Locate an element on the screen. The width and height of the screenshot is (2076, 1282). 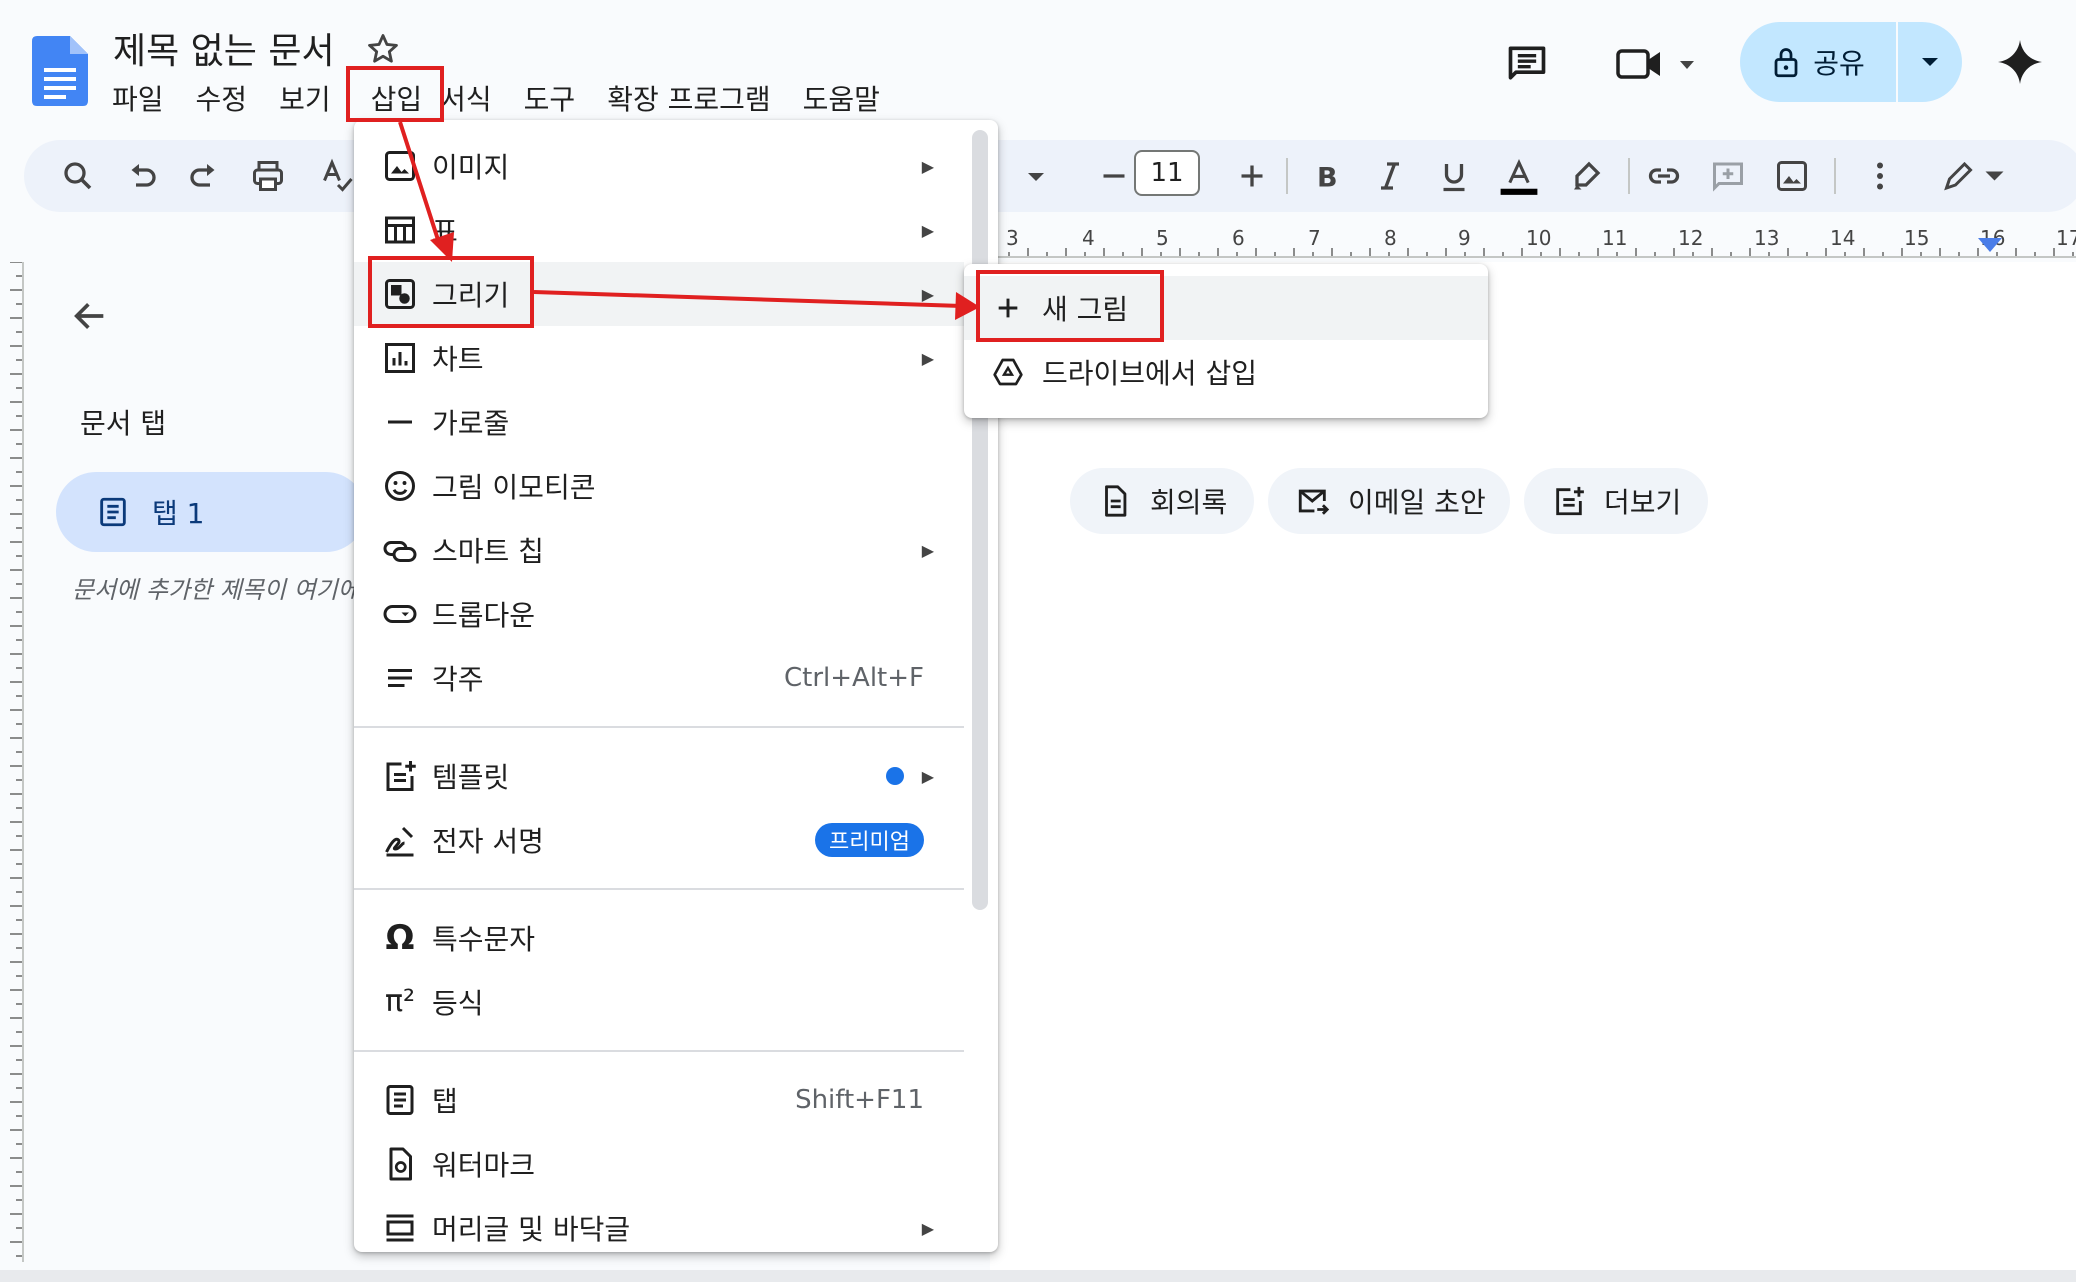
menu-item-watermark: 워터마크 is located at coordinates (659, 1164).